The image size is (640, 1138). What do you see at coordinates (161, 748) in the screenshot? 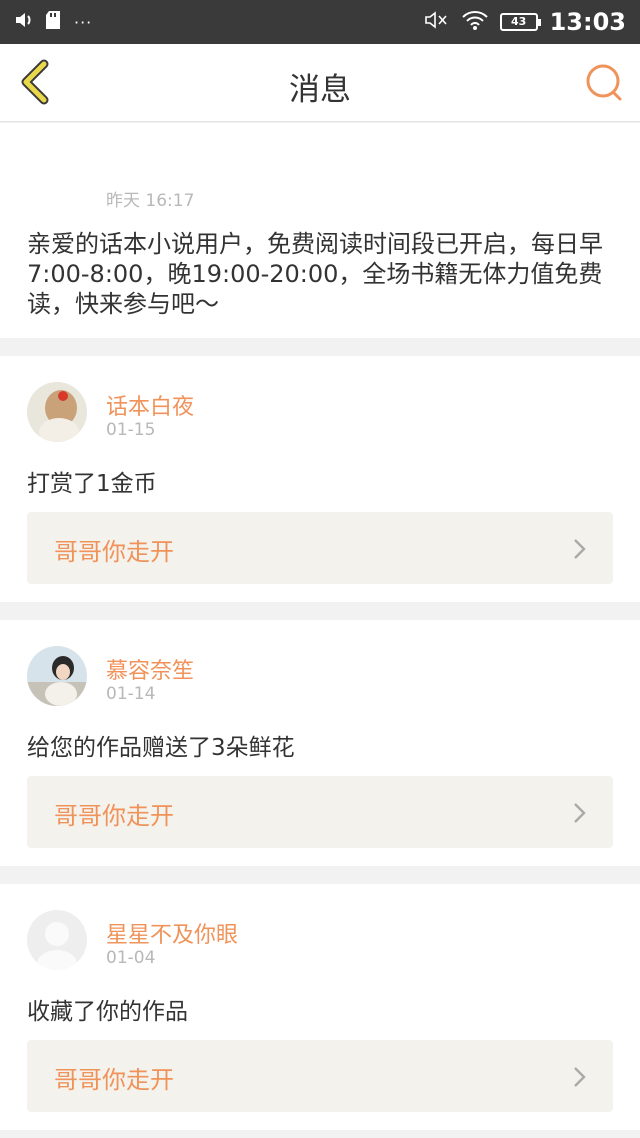
I see `message-action: 给您的作品赠送了3朵鲜花` at bounding box center [161, 748].